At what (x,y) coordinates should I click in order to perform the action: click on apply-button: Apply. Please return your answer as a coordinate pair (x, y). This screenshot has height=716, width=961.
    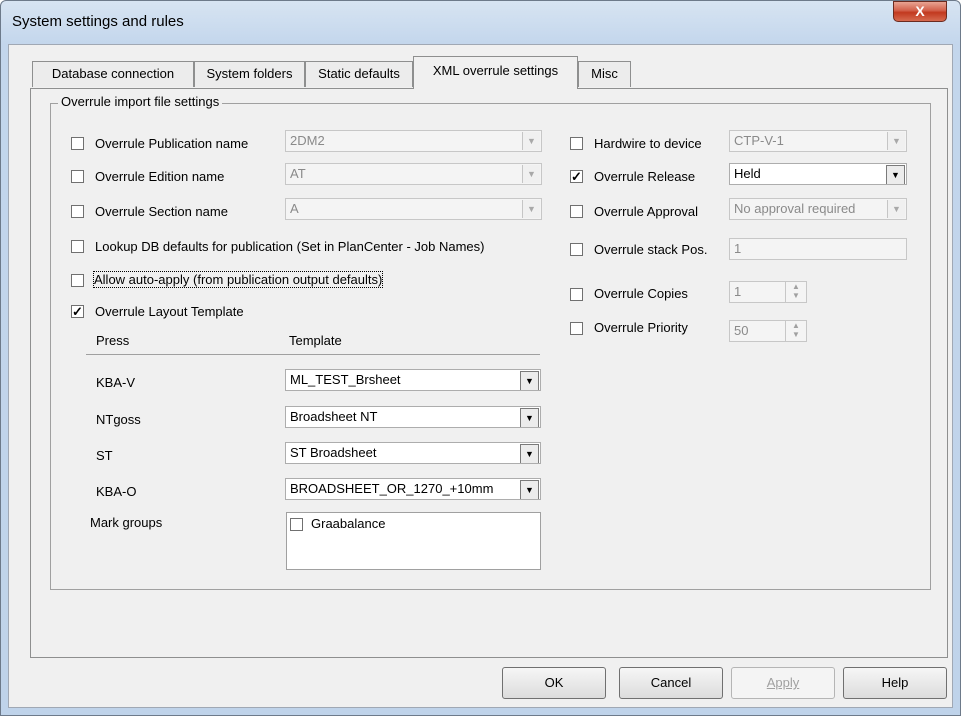
    Looking at the image, I should click on (783, 683).